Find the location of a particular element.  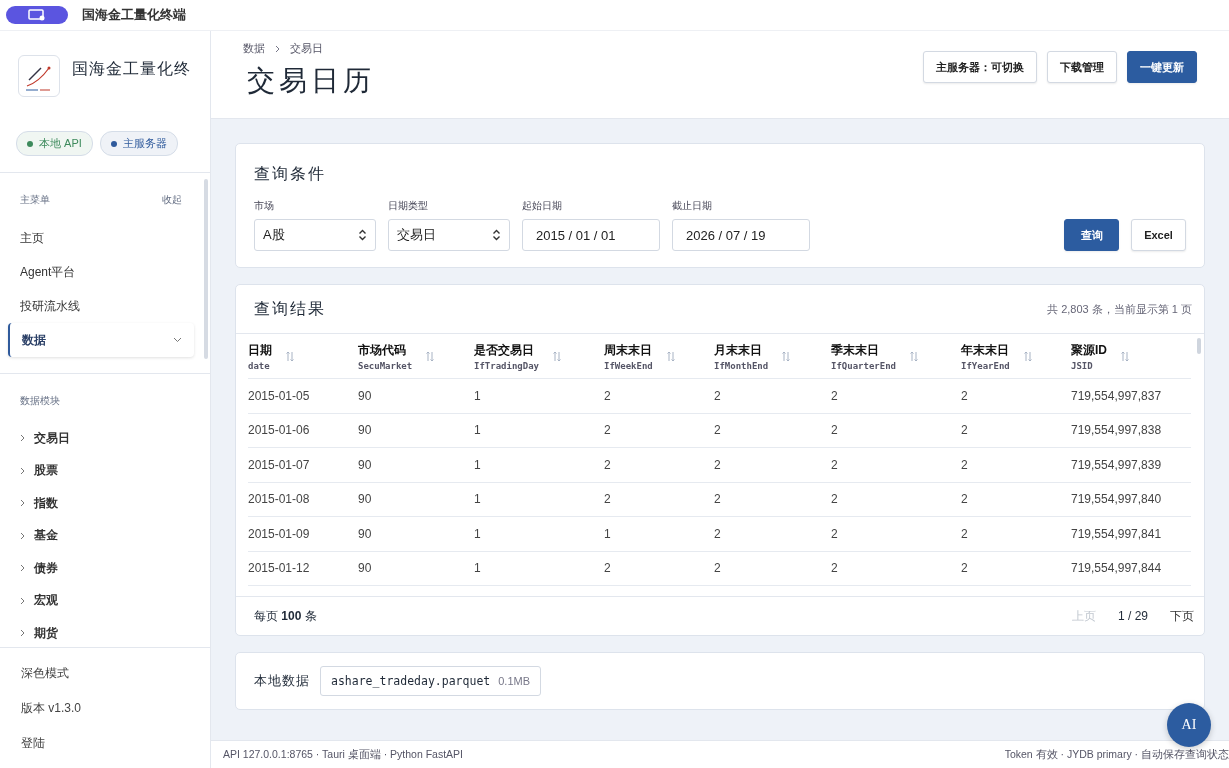

section-title: 数据模块 is located at coordinates (40, 401).